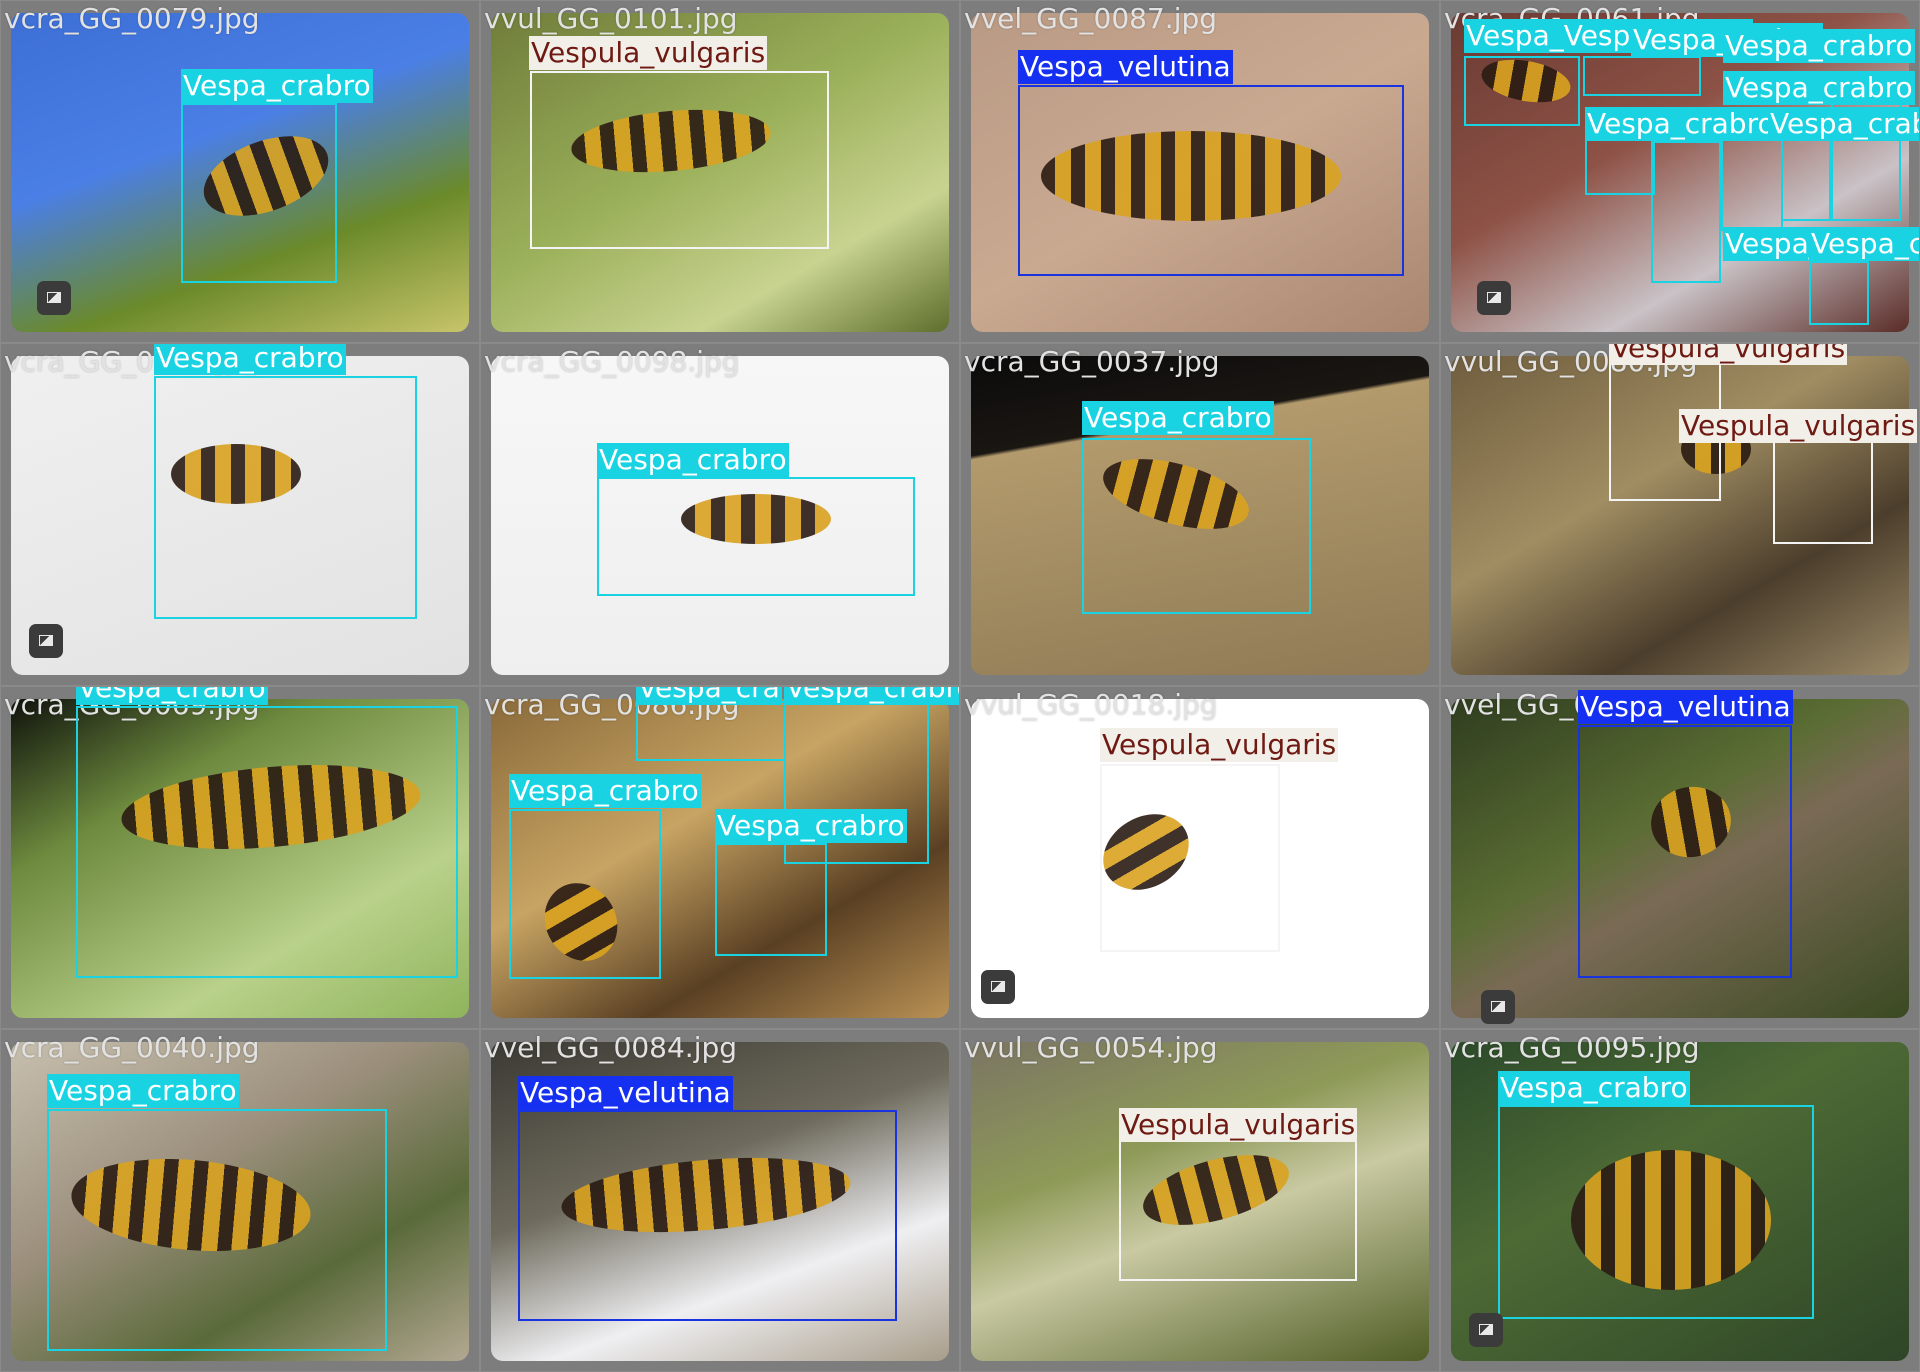 The width and height of the screenshot is (1920, 1372). I want to click on filename-label: vvel_GG_0087.jpg, so click(1091, 18).